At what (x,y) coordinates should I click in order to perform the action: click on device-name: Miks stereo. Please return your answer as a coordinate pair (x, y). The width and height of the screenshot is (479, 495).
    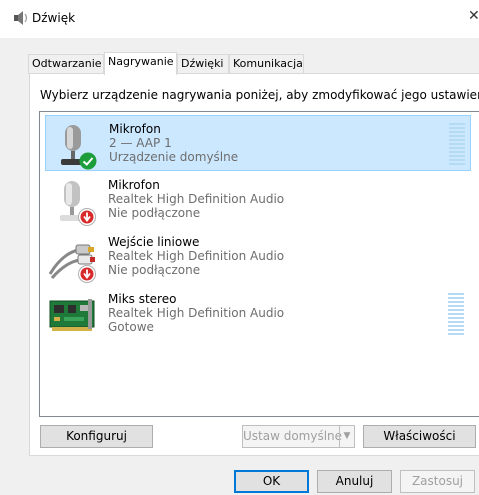
    Looking at the image, I should click on (142, 299).